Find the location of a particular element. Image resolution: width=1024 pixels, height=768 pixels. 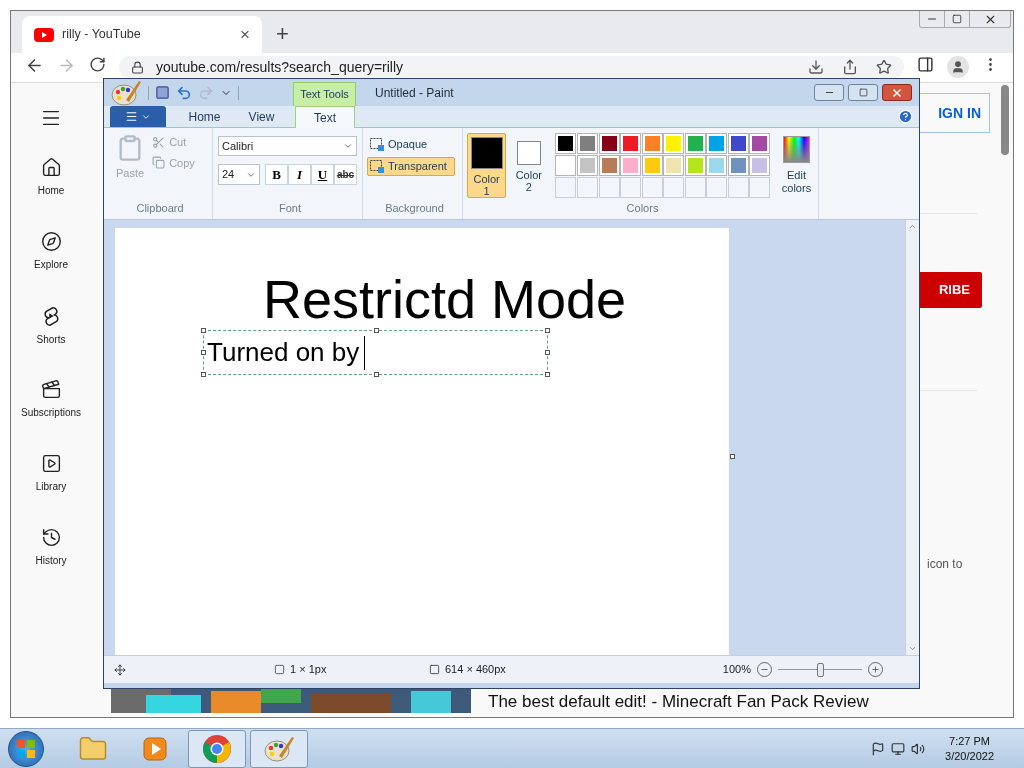

scrollbar-thumb is located at coordinates (1005, 120).